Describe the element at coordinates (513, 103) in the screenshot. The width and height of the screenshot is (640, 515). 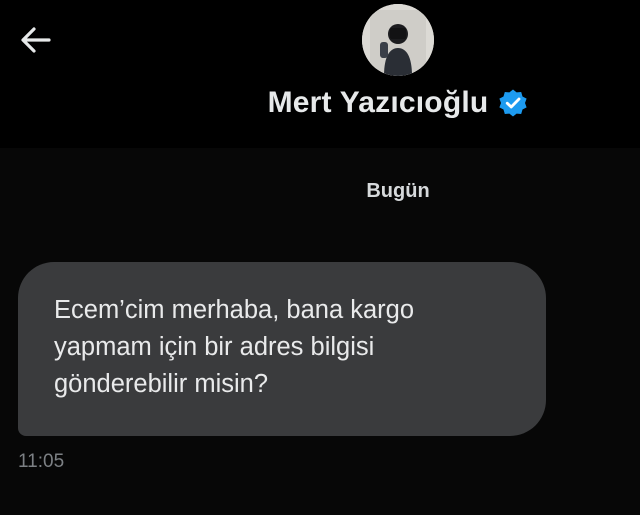
I see `verified-badge-icon` at that location.